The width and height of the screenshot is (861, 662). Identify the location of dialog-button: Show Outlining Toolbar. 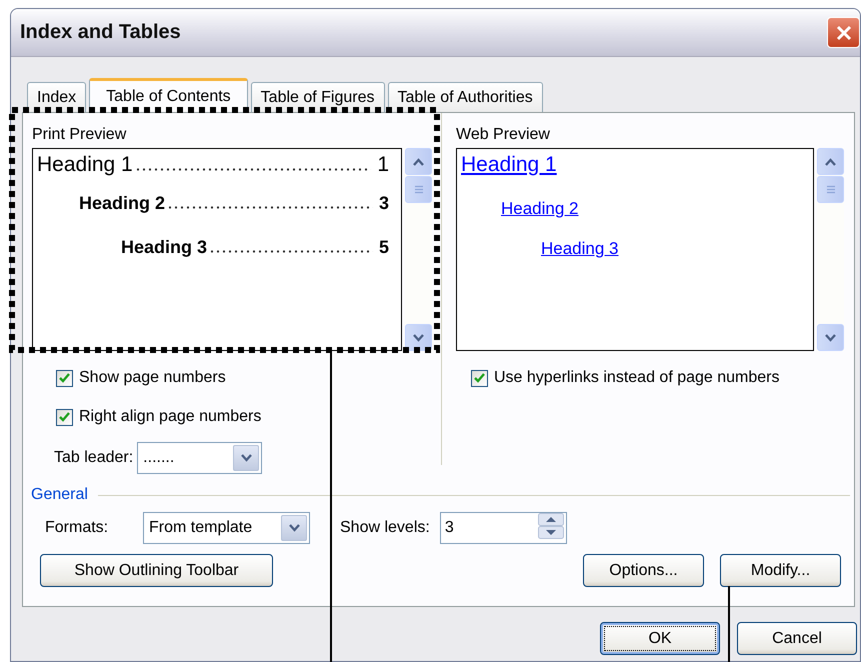
(156, 570).